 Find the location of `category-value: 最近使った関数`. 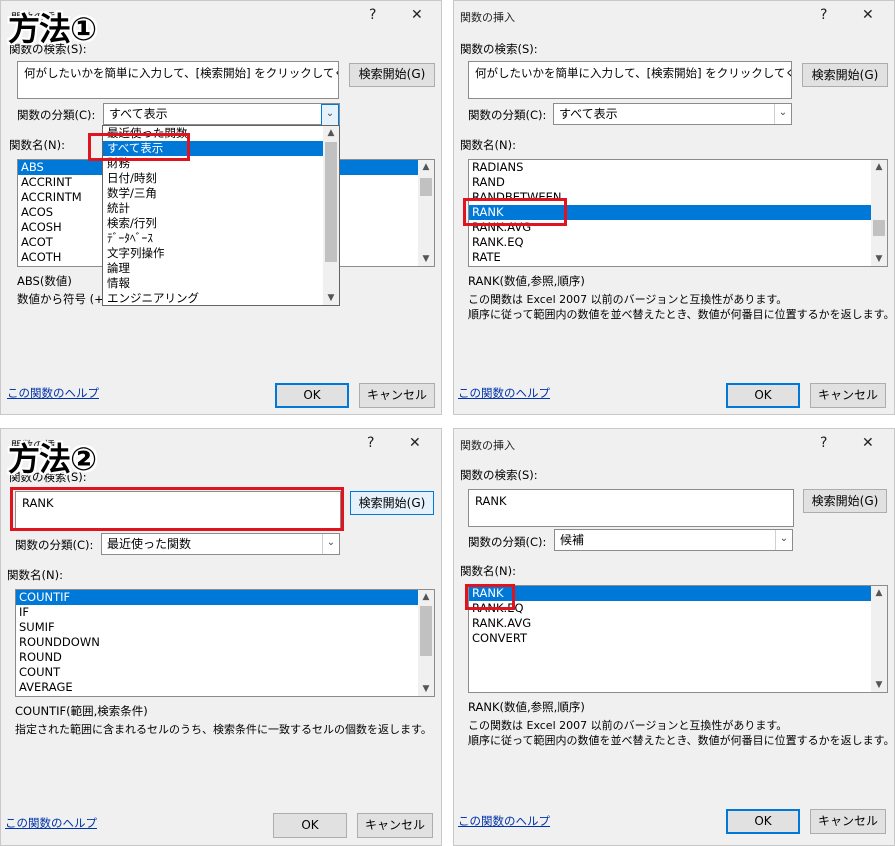

category-value: 最近使った関数 is located at coordinates (149, 544).